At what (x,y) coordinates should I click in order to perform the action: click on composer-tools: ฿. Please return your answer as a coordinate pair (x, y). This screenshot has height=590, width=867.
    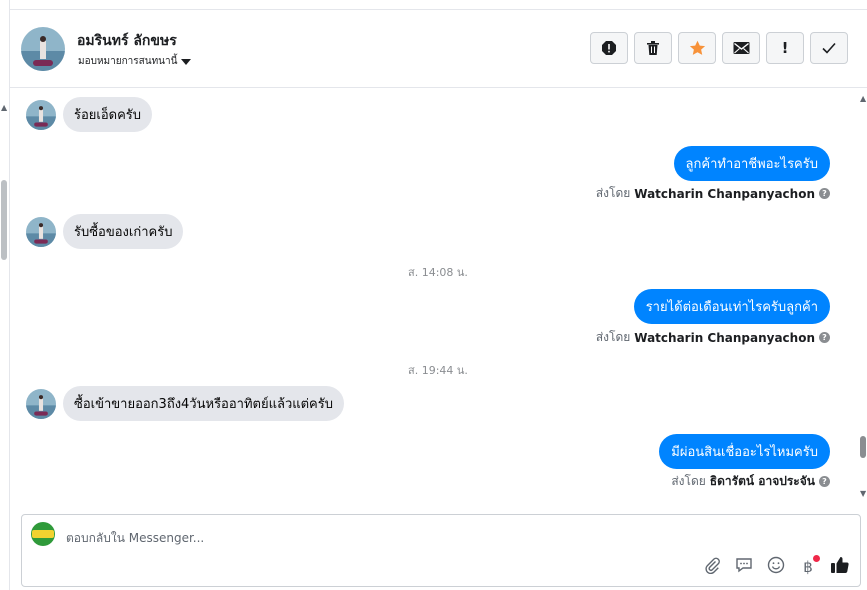
    Looking at the image, I should click on (776, 566).